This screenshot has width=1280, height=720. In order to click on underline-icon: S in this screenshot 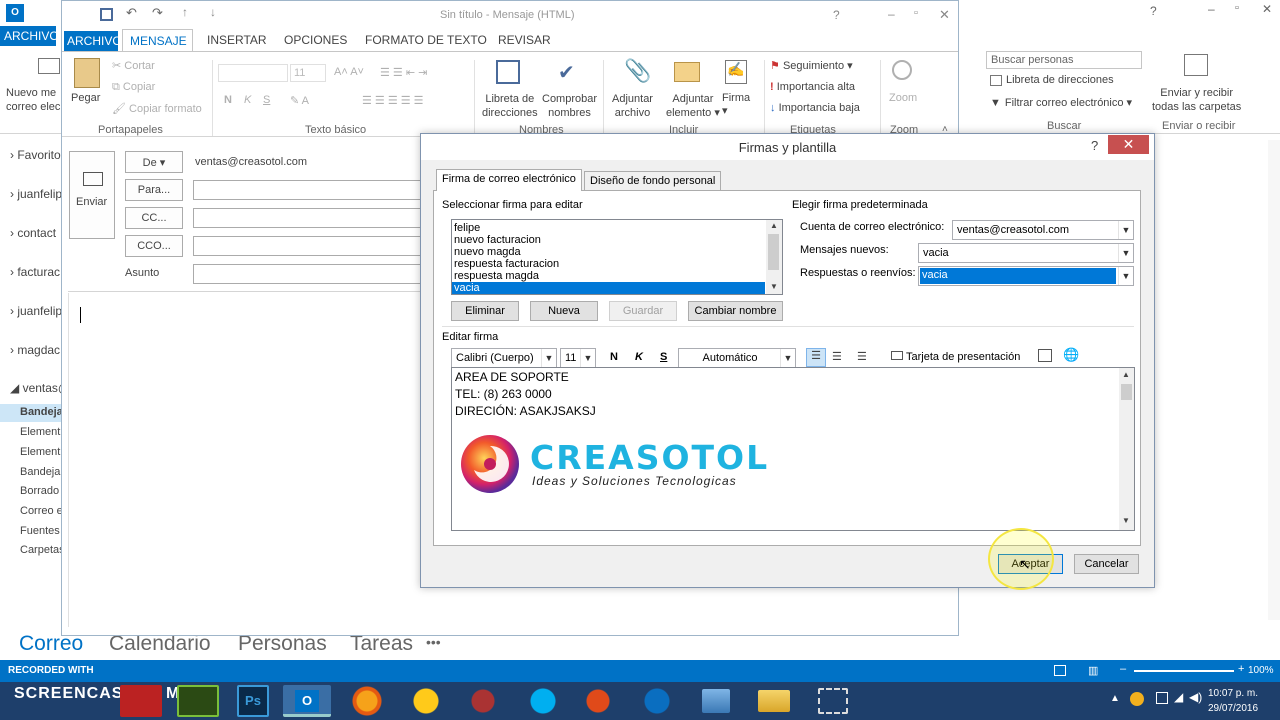, I will do `click(266, 100)`.